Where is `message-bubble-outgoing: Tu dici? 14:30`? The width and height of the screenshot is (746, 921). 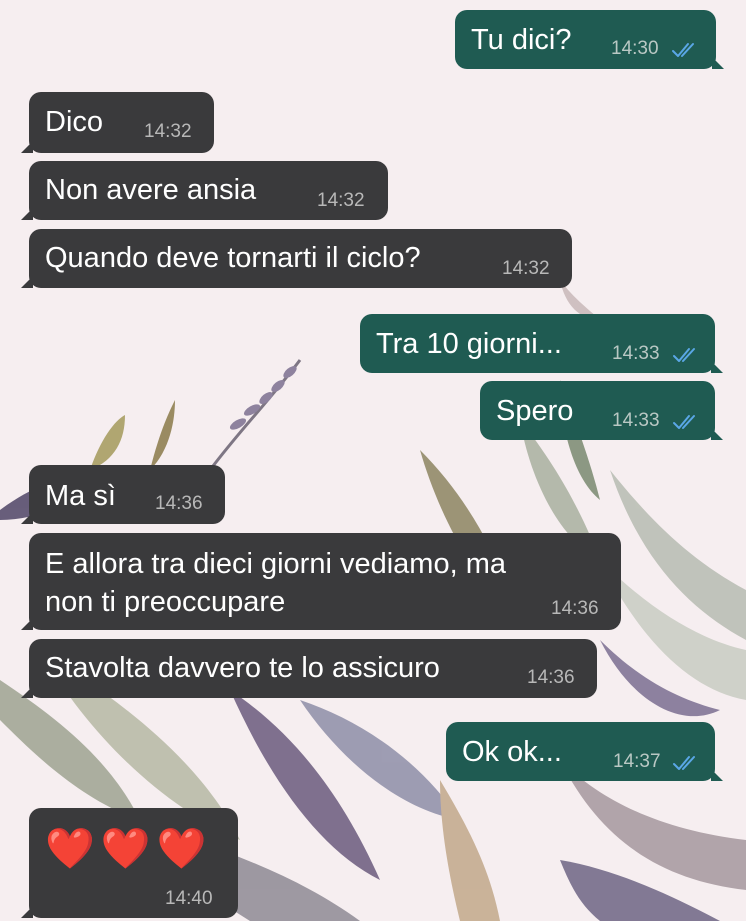 message-bubble-outgoing: Tu dici? 14:30 is located at coordinates (589, 39).